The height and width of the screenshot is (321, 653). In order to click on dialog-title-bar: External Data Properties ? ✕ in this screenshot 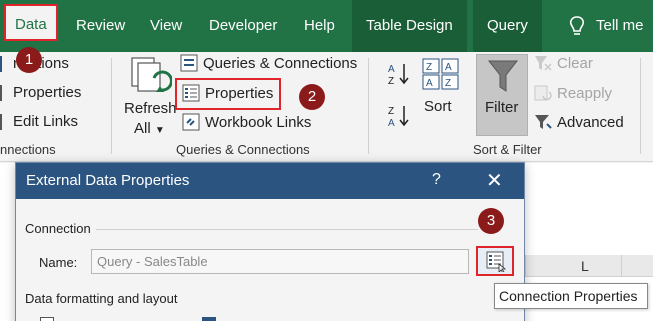, I will do `click(270, 181)`.